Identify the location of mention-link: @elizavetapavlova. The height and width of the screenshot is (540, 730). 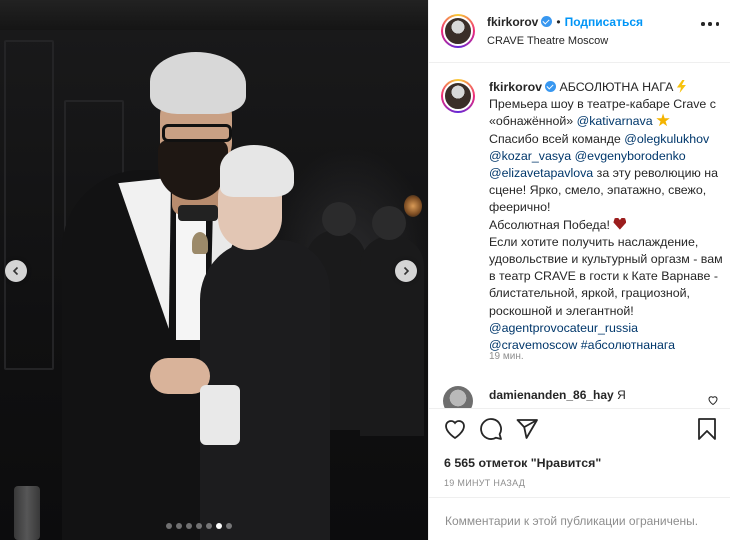
(541, 173).